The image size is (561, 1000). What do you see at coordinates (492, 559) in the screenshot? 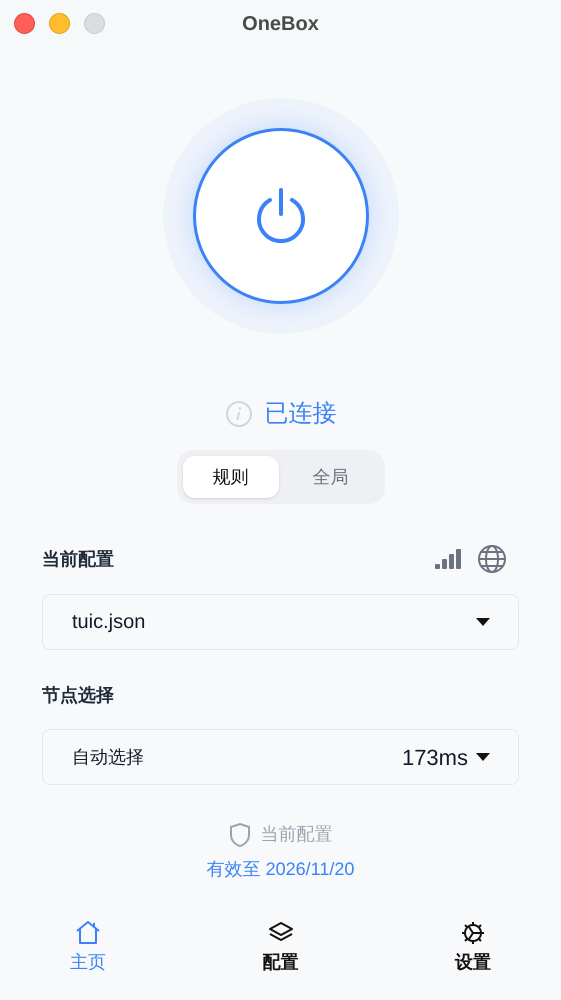
I see `globe-icon` at bounding box center [492, 559].